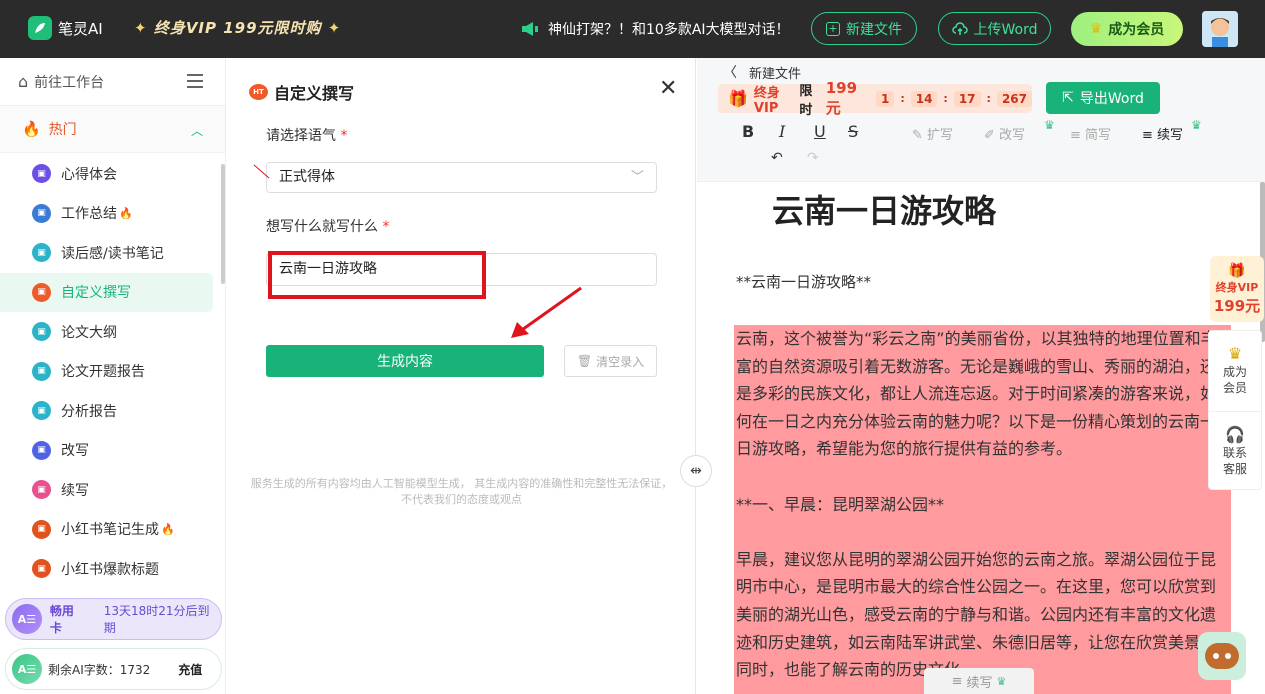  I want to click on sidebar-item: ▣ 小红书爆款标题, so click(111, 569).